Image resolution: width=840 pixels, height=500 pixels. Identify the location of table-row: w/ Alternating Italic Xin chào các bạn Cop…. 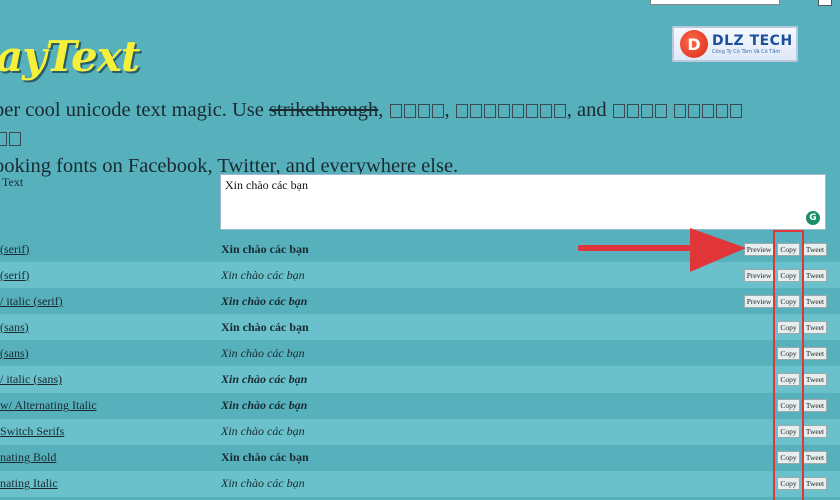
(420, 405).